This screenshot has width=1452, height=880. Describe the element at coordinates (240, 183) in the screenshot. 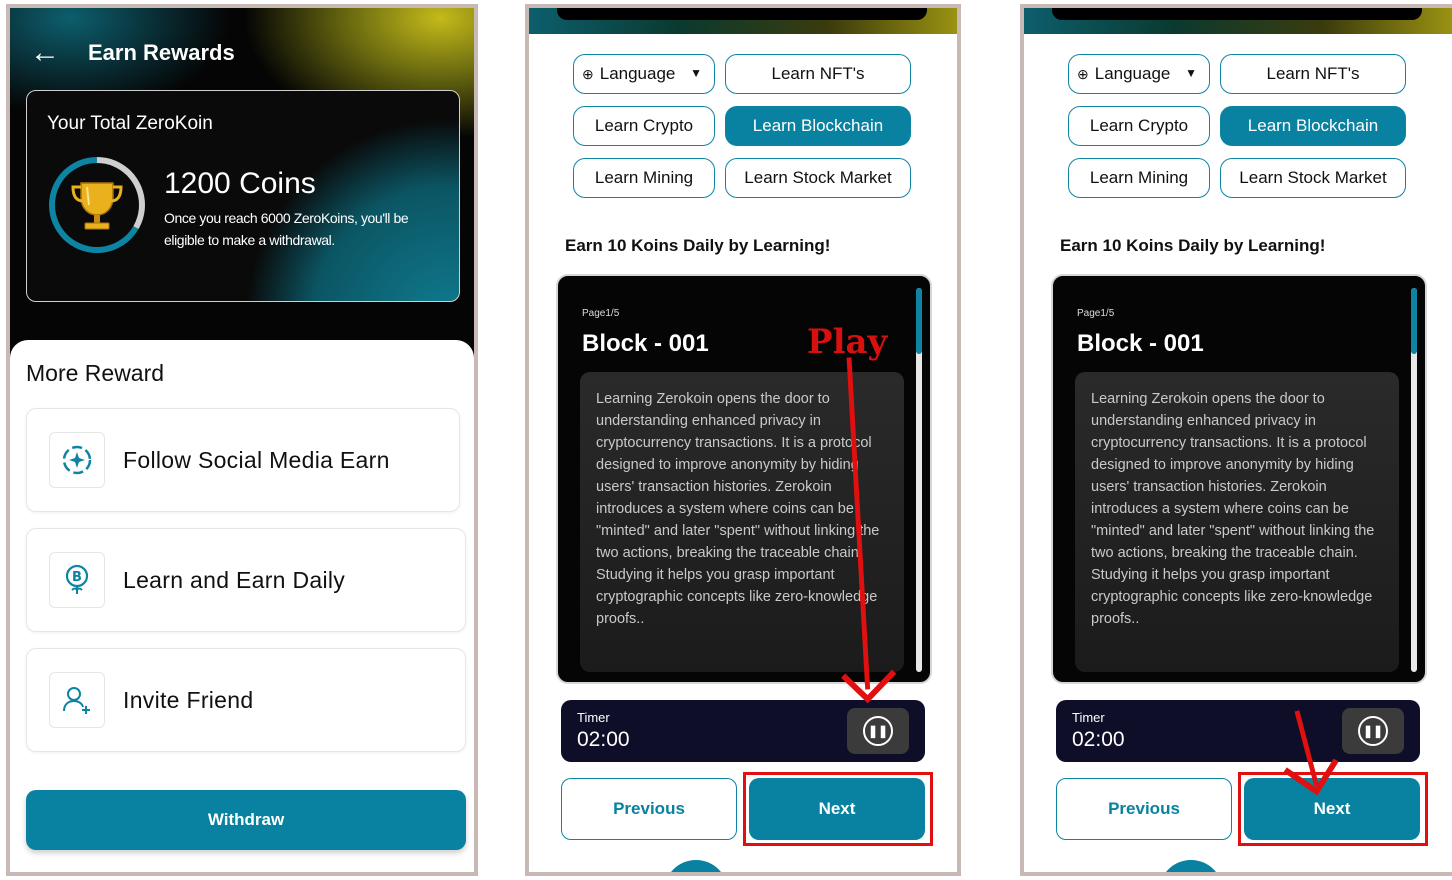

I see `coin-total: 1200 Coins` at that location.